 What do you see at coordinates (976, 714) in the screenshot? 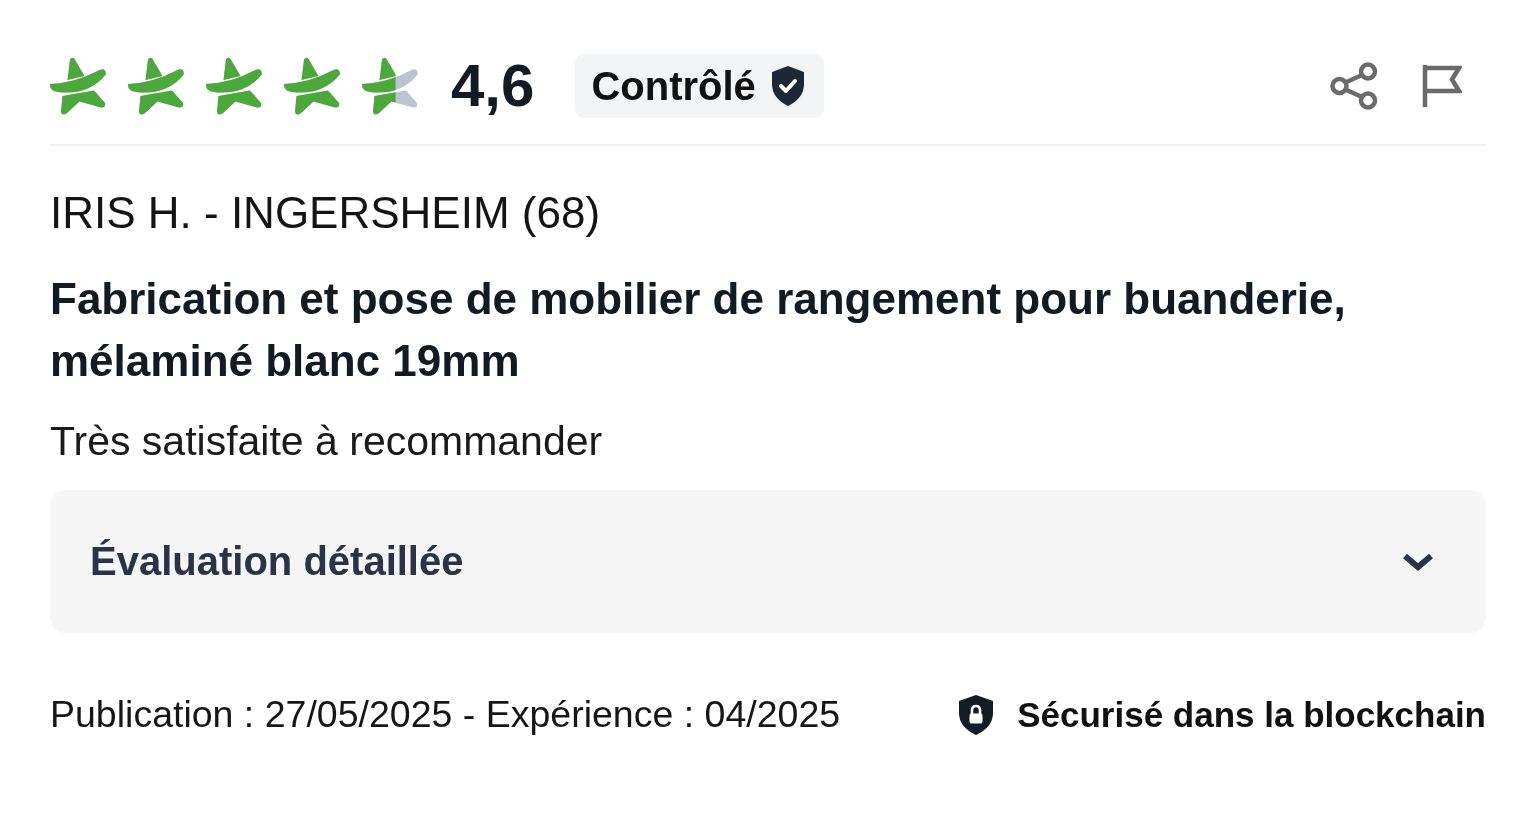
I see `shield-lock-icon` at bounding box center [976, 714].